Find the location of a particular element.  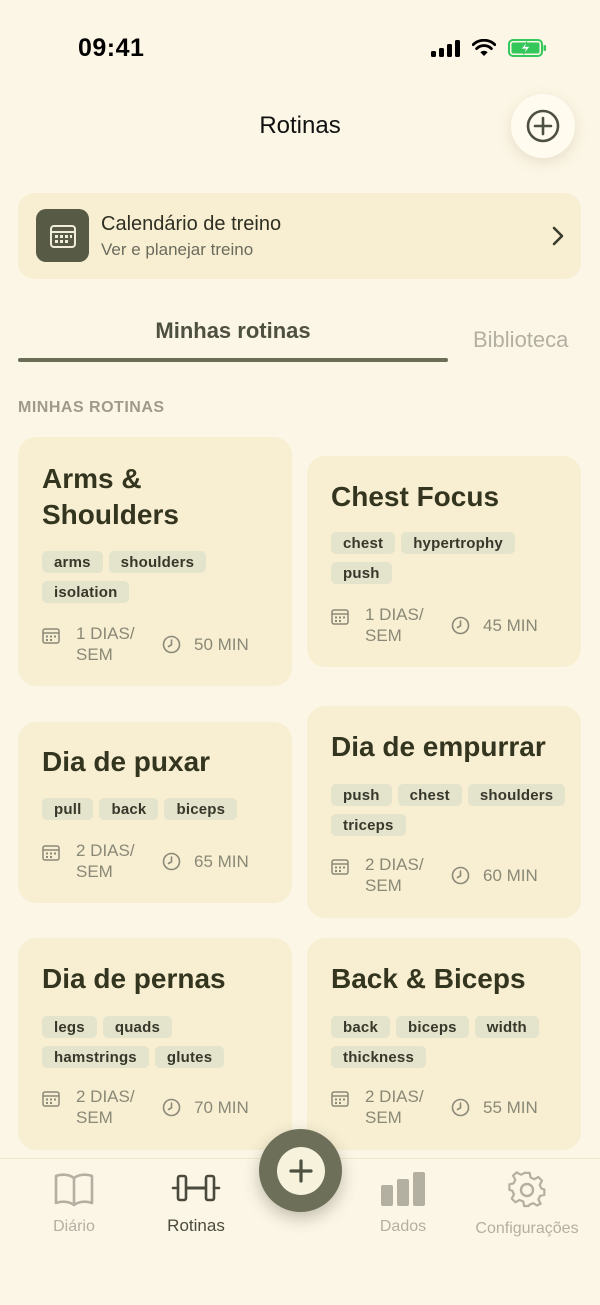

book-icon is located at coordinates (74, 1190).